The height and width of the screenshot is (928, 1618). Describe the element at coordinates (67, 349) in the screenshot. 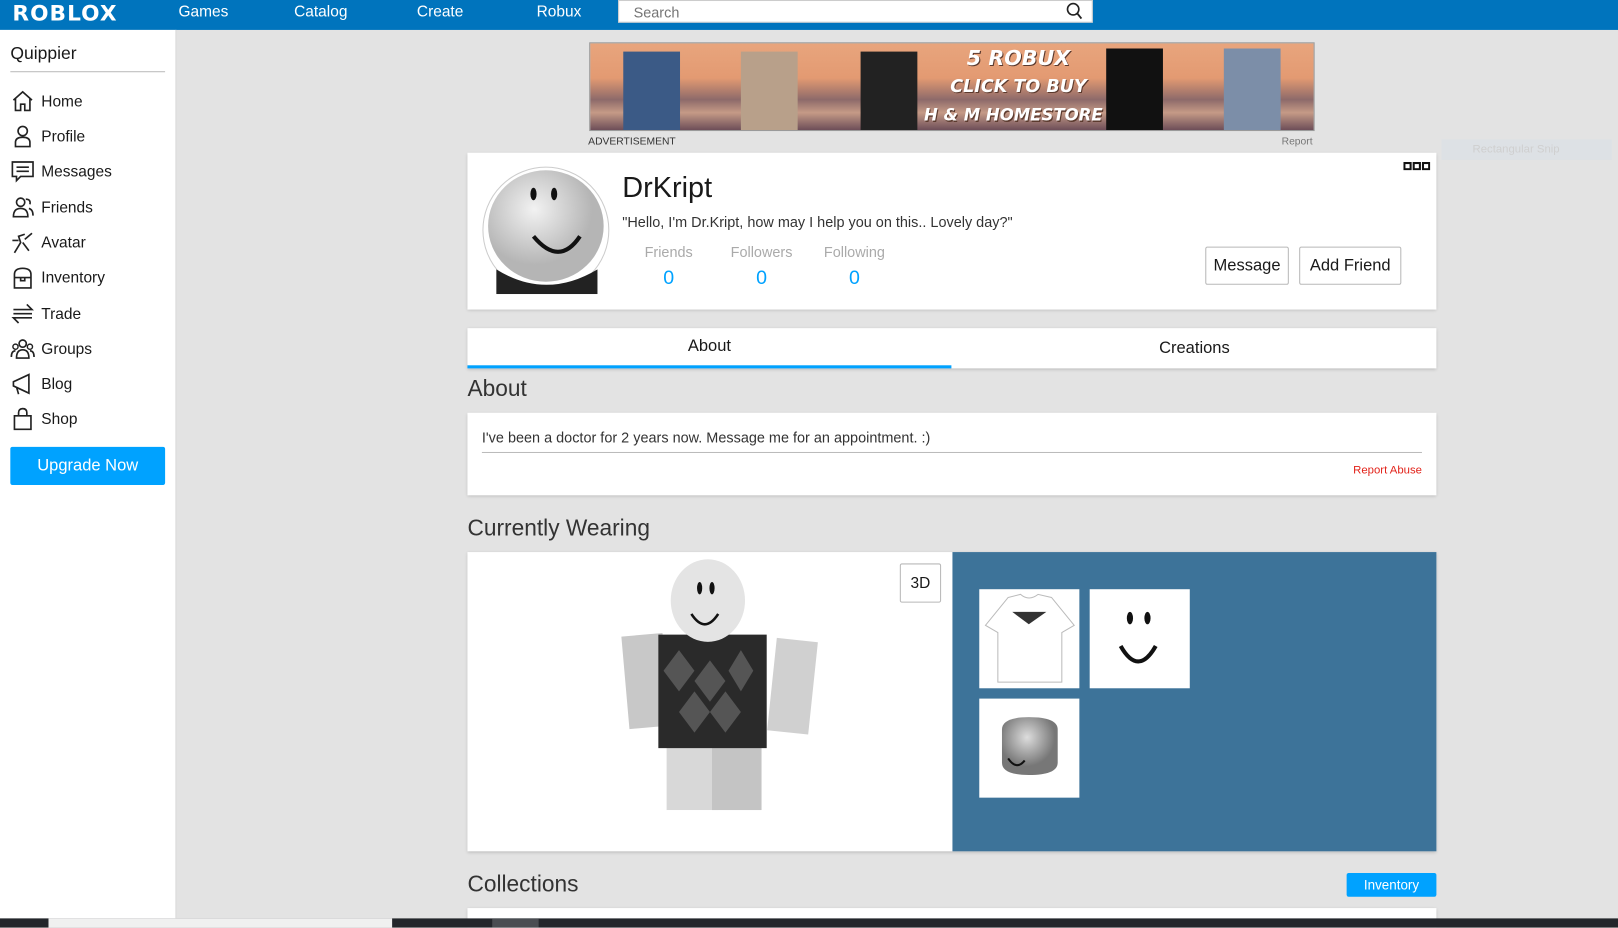

I see `sidebar-item-label: Groups` at that location.